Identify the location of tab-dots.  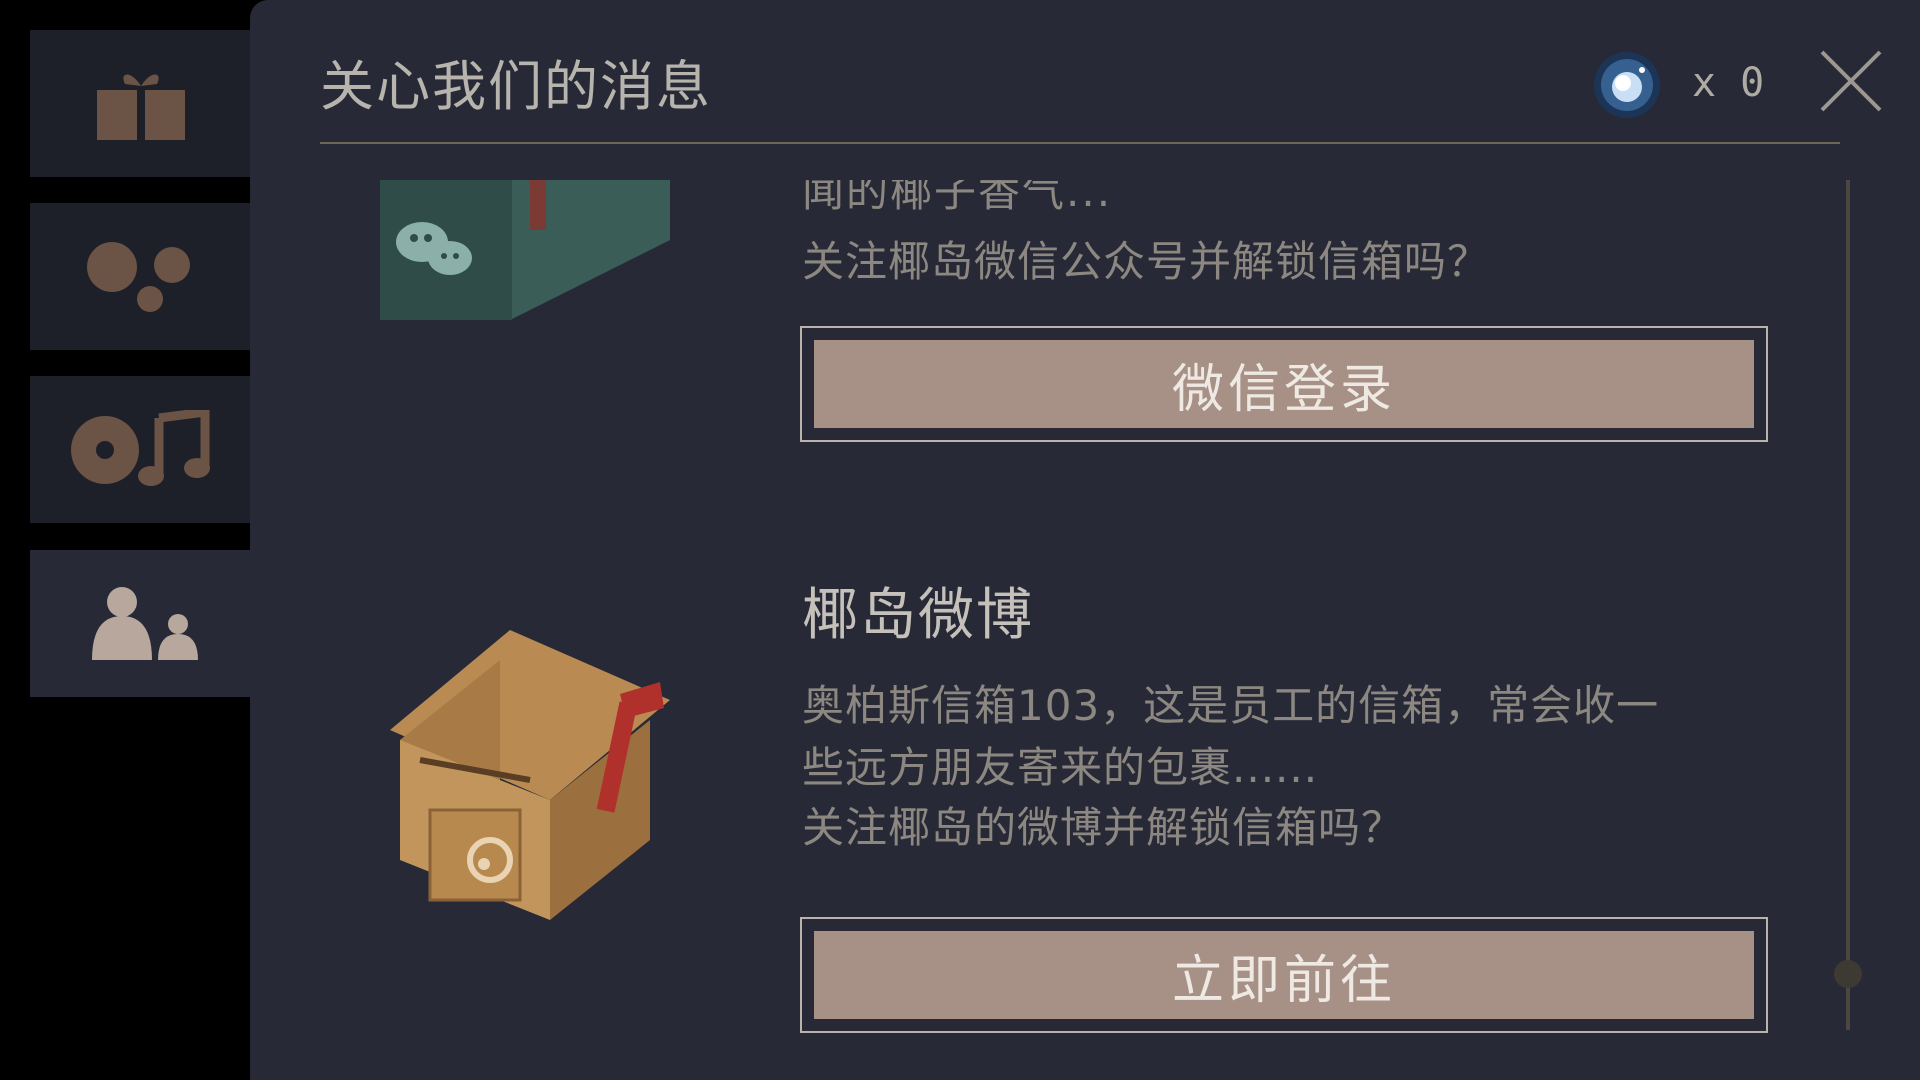
(141, 276).